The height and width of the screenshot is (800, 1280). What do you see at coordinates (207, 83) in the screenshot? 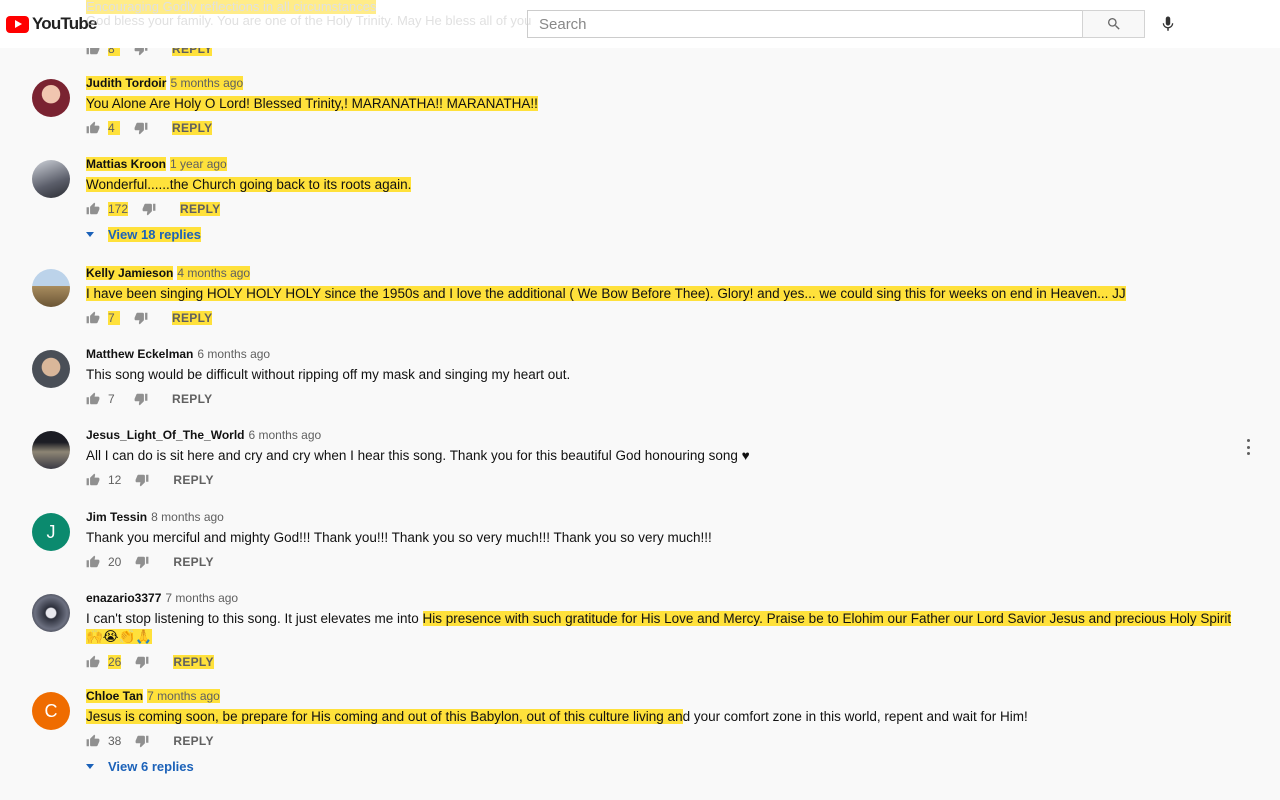
I see `comment-time: 5 months ago` at bounding box center [207, 83].